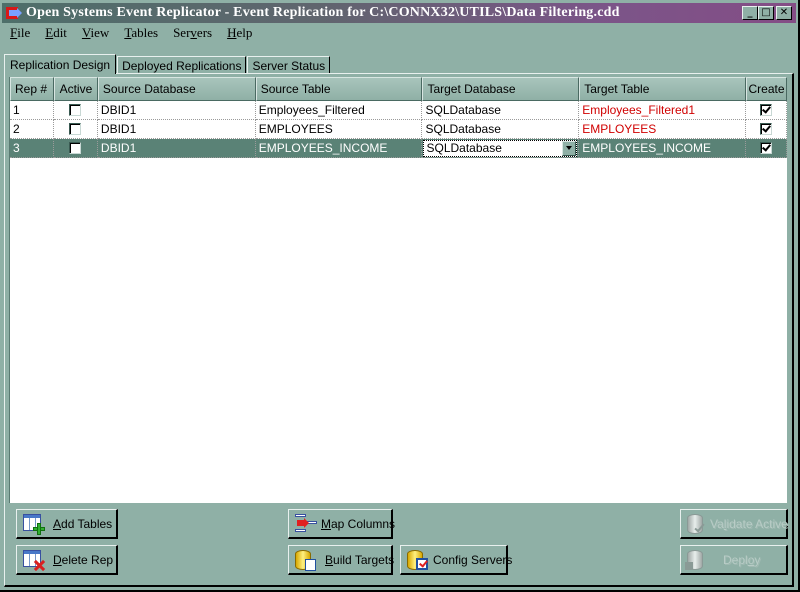  Describe the element at coordinates (697, 560) in the screenshot. I see `database-deploy-icon` at that location.